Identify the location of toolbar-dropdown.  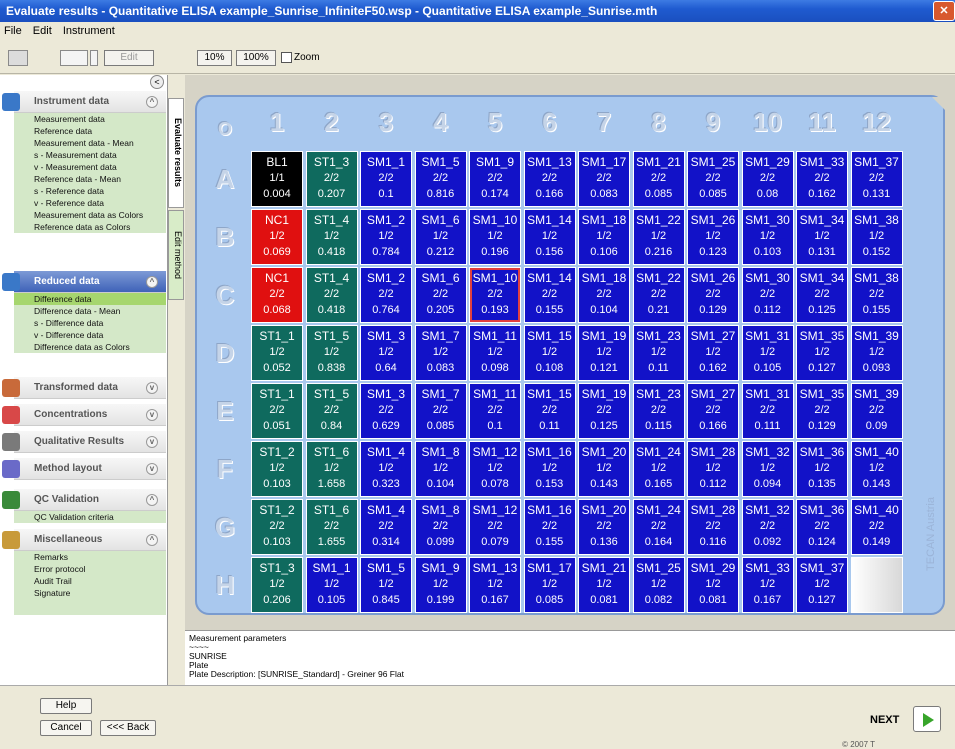
(74, 58).